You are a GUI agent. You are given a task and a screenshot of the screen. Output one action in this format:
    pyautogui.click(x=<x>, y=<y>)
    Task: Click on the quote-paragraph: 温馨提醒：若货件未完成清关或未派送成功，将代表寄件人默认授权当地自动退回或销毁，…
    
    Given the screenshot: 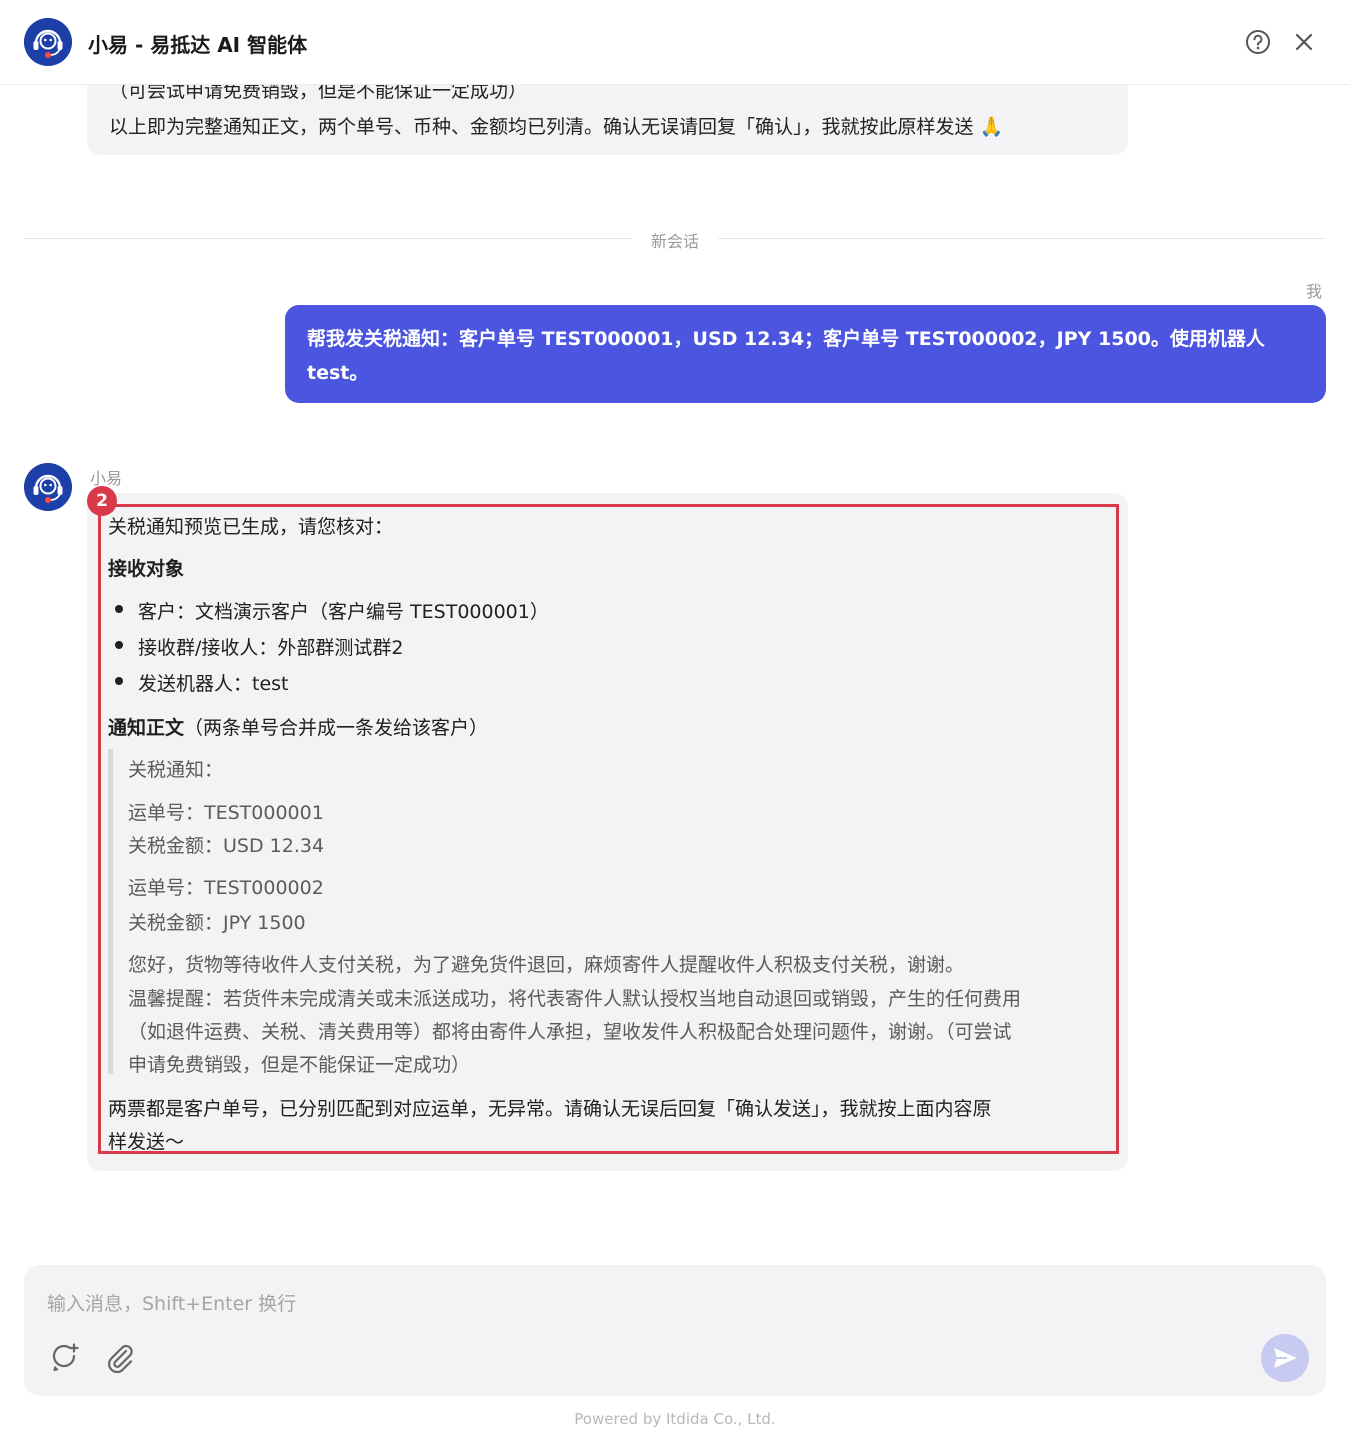 What is the action you would take?
    pyautogui.click(x=575, y=999)
    